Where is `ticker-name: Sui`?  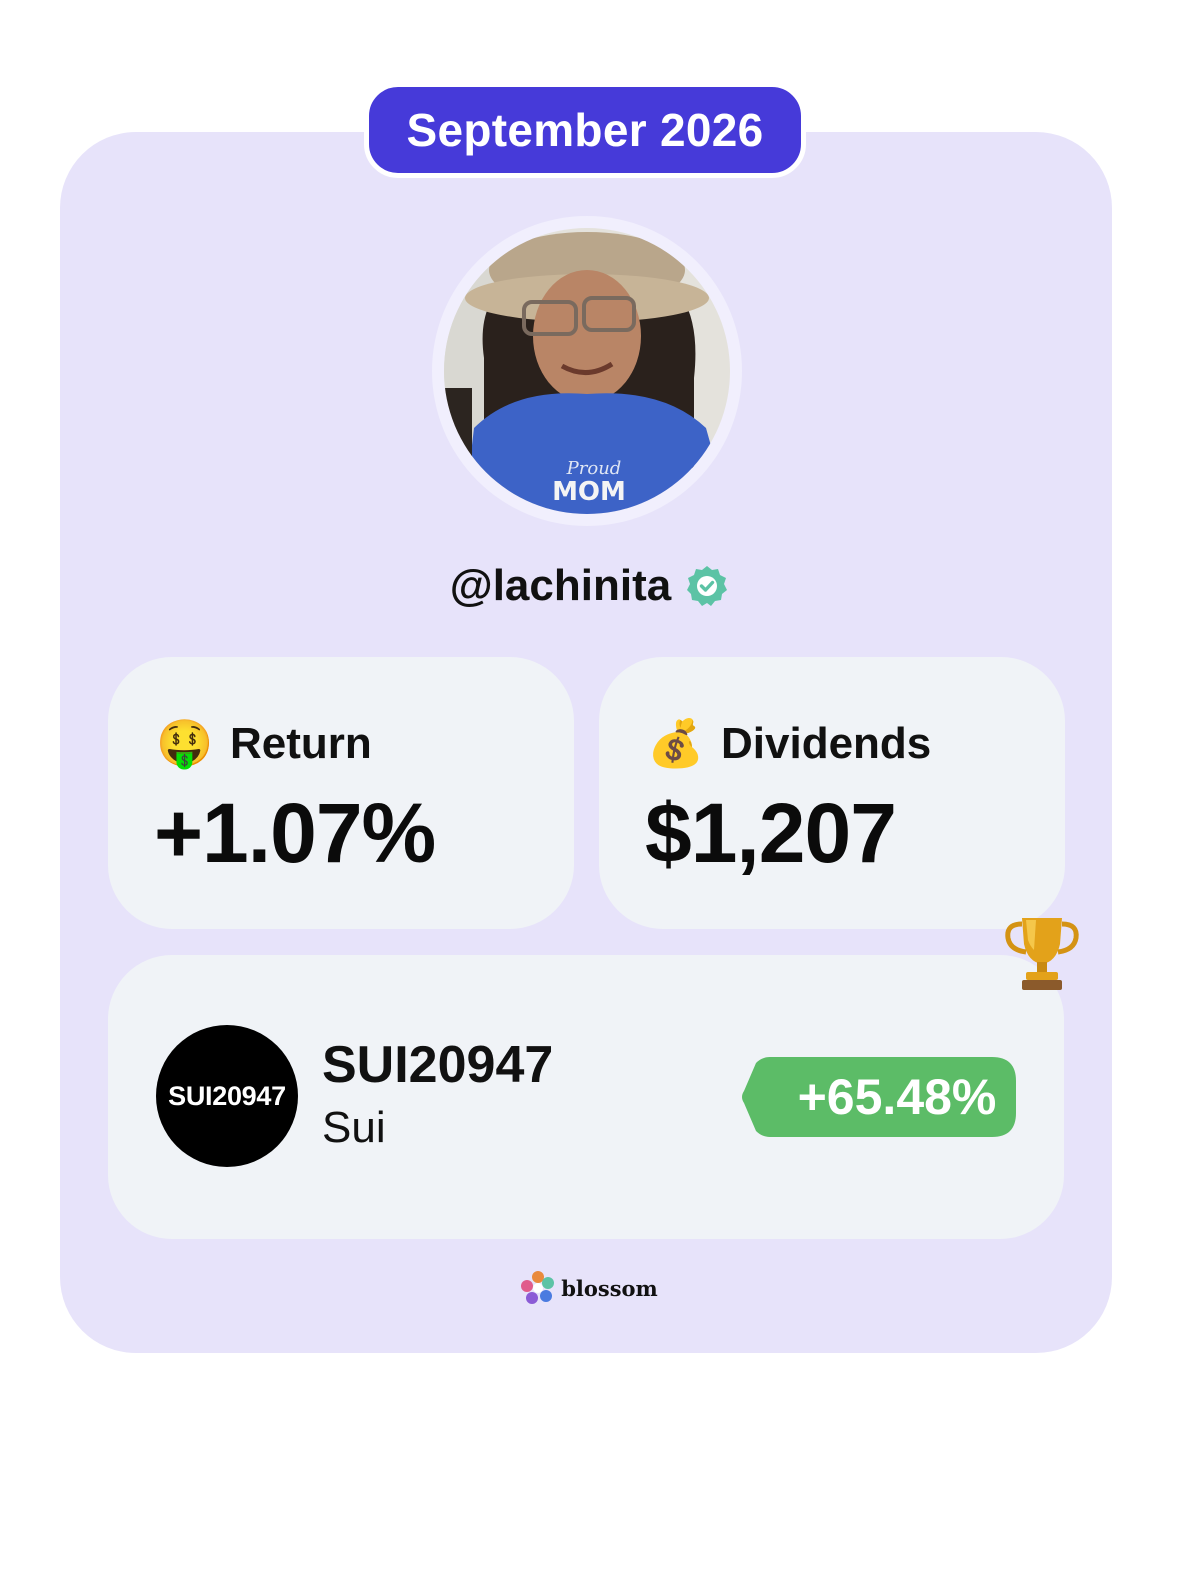 ticker-name: Sui is located at coordinates (354, 1127).